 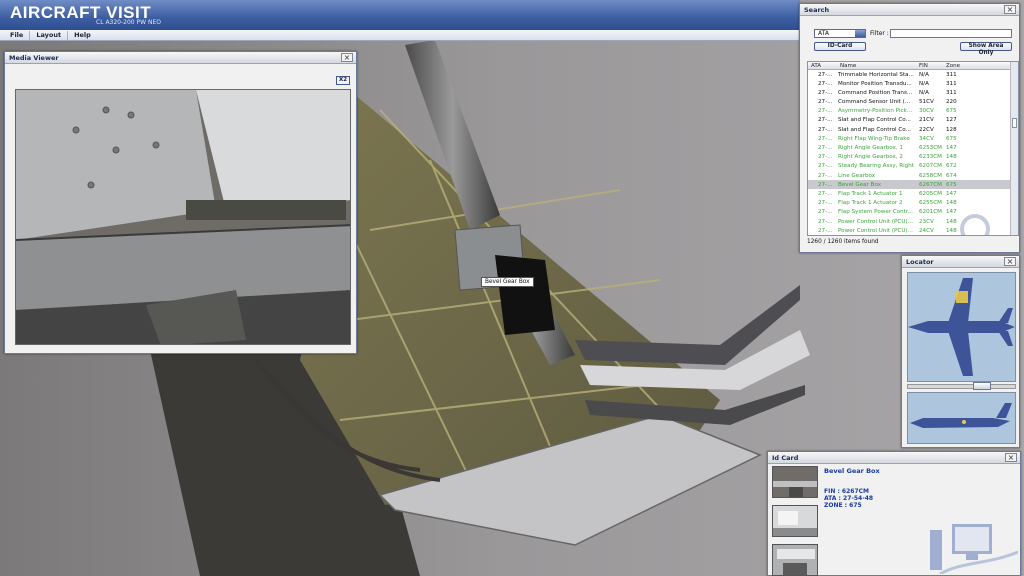 I want to click on locator-close-button: ×, so click(x=1010, y=261).